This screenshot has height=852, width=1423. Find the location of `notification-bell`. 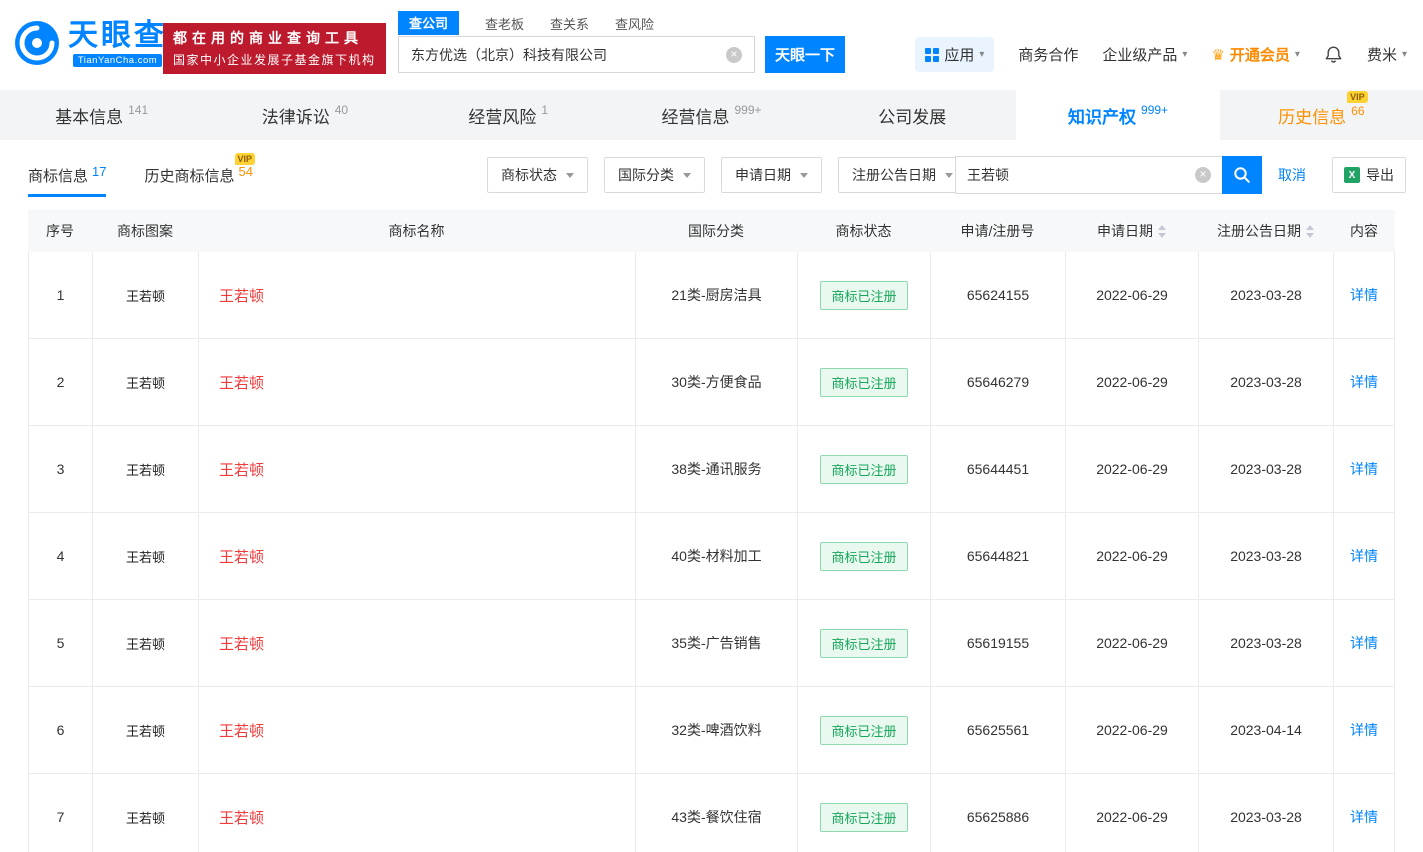

notification-bell is located at coordinates (1333, 54).